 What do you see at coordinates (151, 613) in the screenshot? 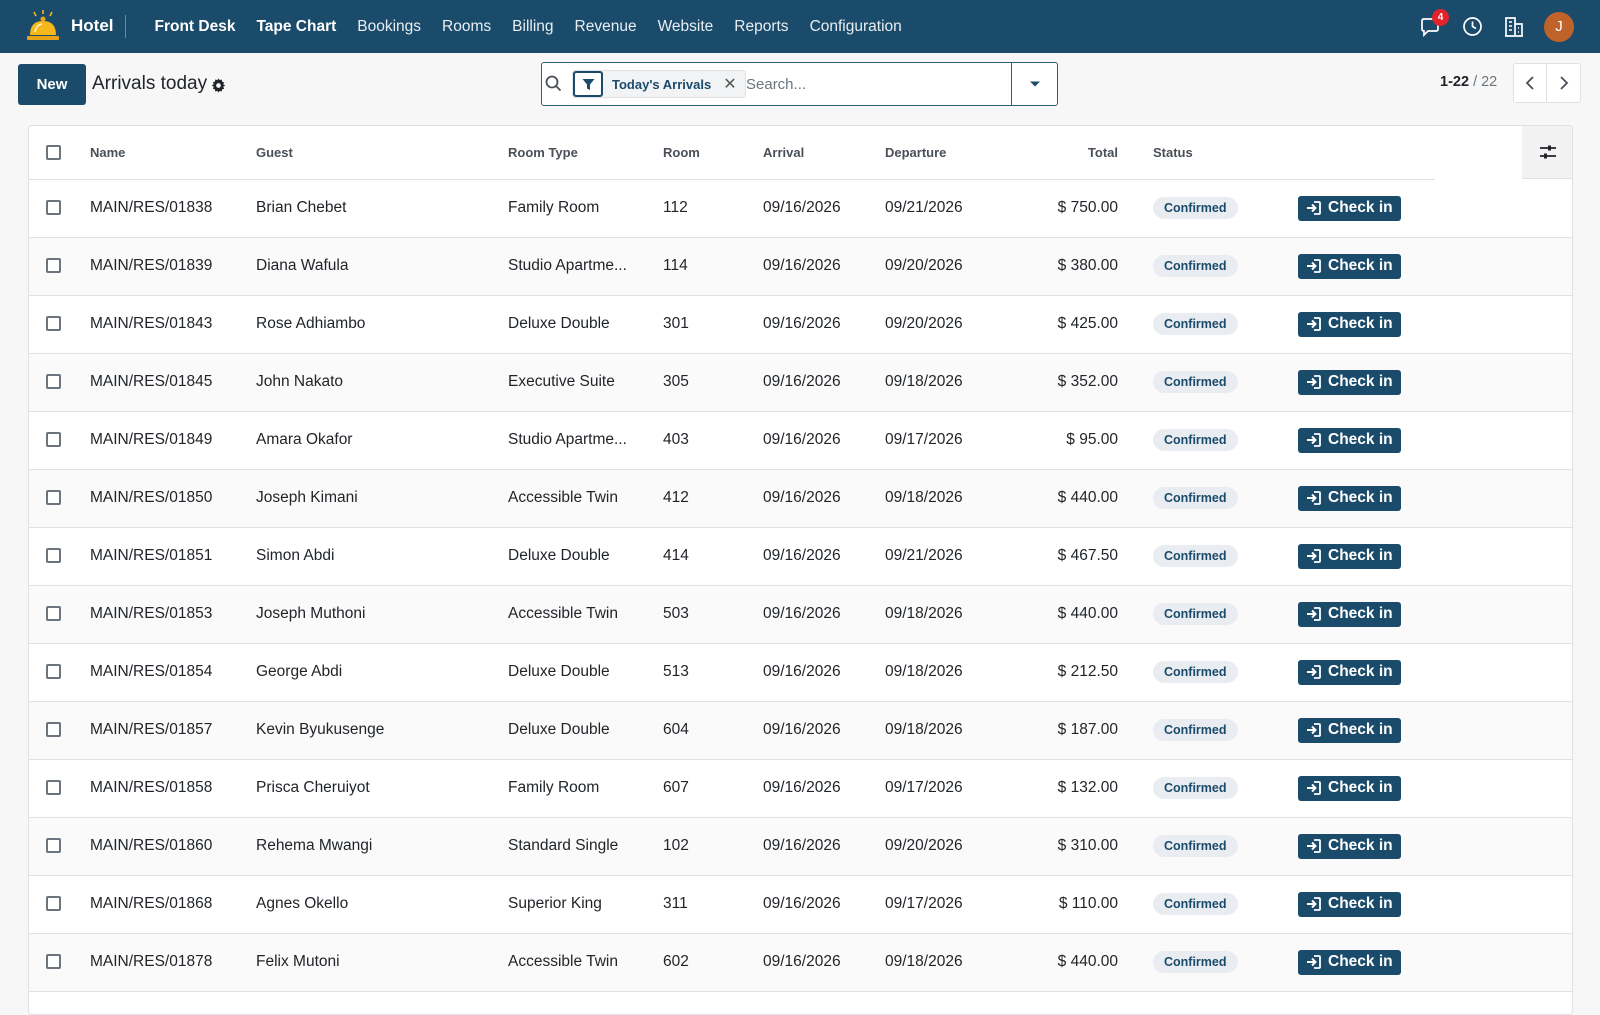
I see `cell-name: MAIN/RES/01853` at bounding box center [151, 613].